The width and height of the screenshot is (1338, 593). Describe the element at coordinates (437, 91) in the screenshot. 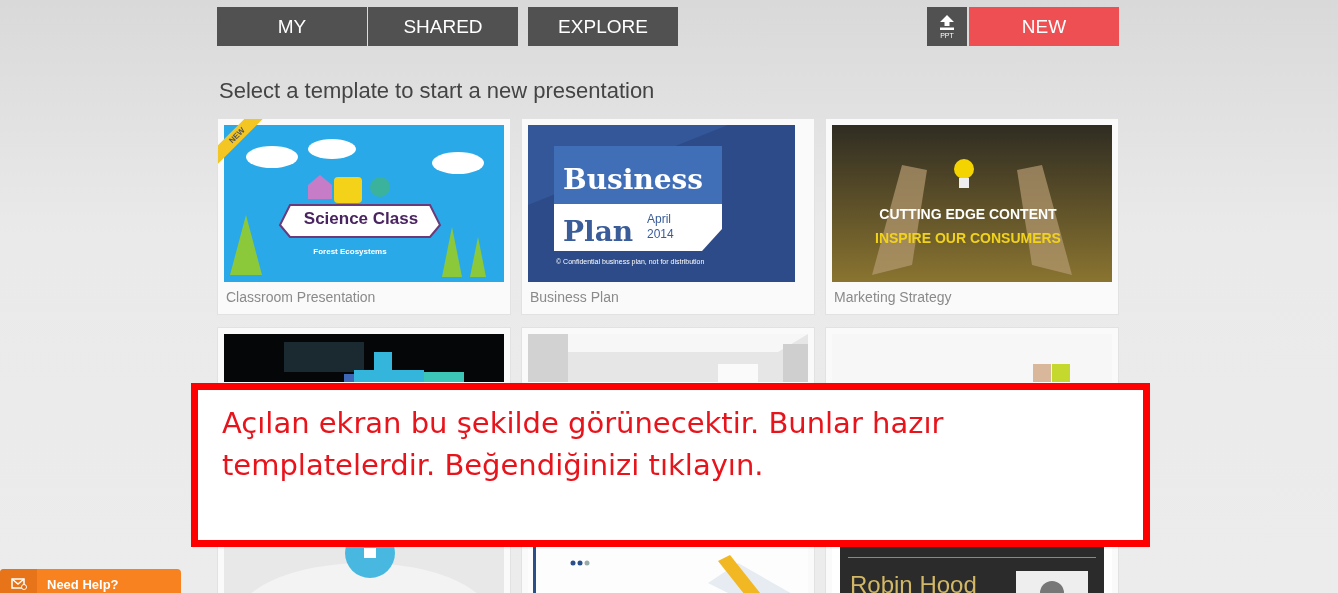

I see `page-heading: Select a template to start a new presentation` at that location.